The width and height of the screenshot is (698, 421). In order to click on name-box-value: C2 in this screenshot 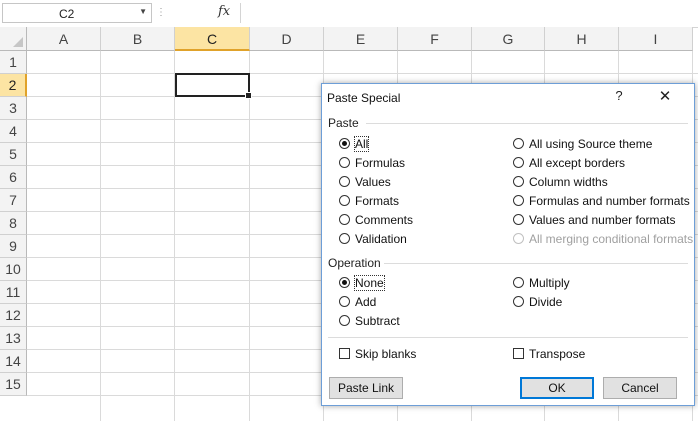, I will do `click(67, 14)`.